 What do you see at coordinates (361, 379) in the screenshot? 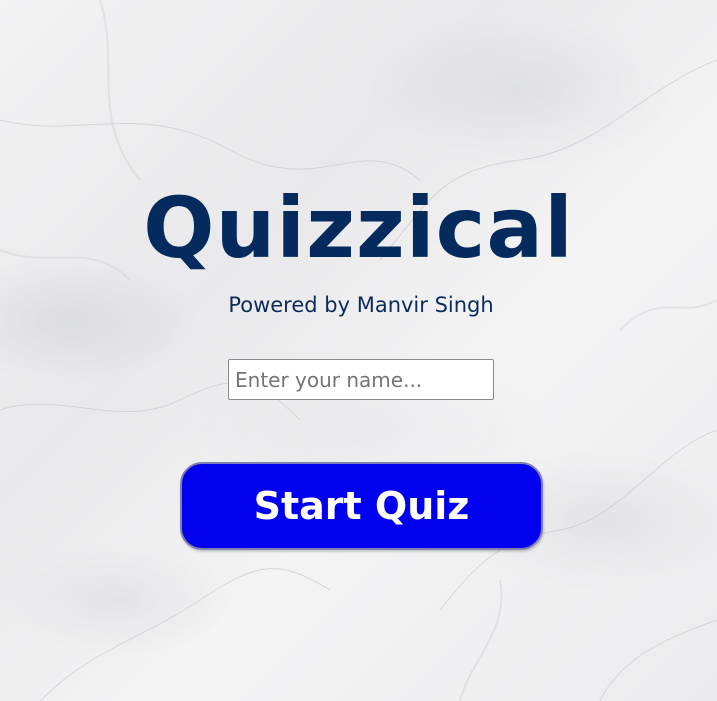
I see `name-input` at bounding box center [361, 379].